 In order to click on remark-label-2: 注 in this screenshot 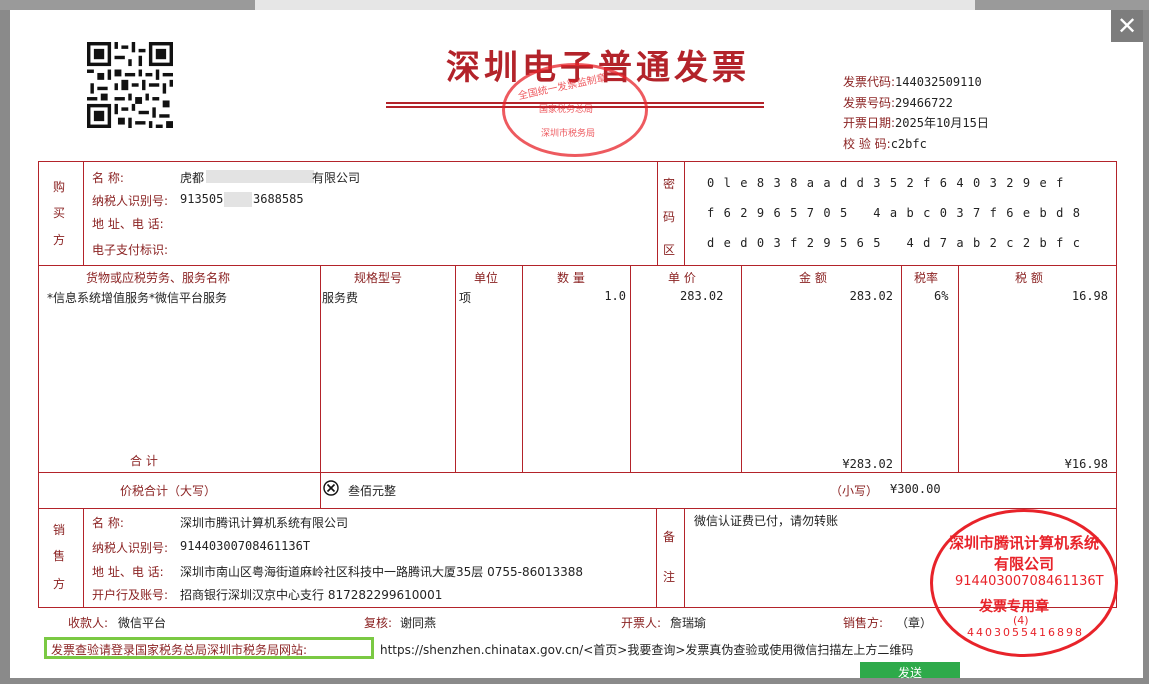, I will do `click(669, 577)`.